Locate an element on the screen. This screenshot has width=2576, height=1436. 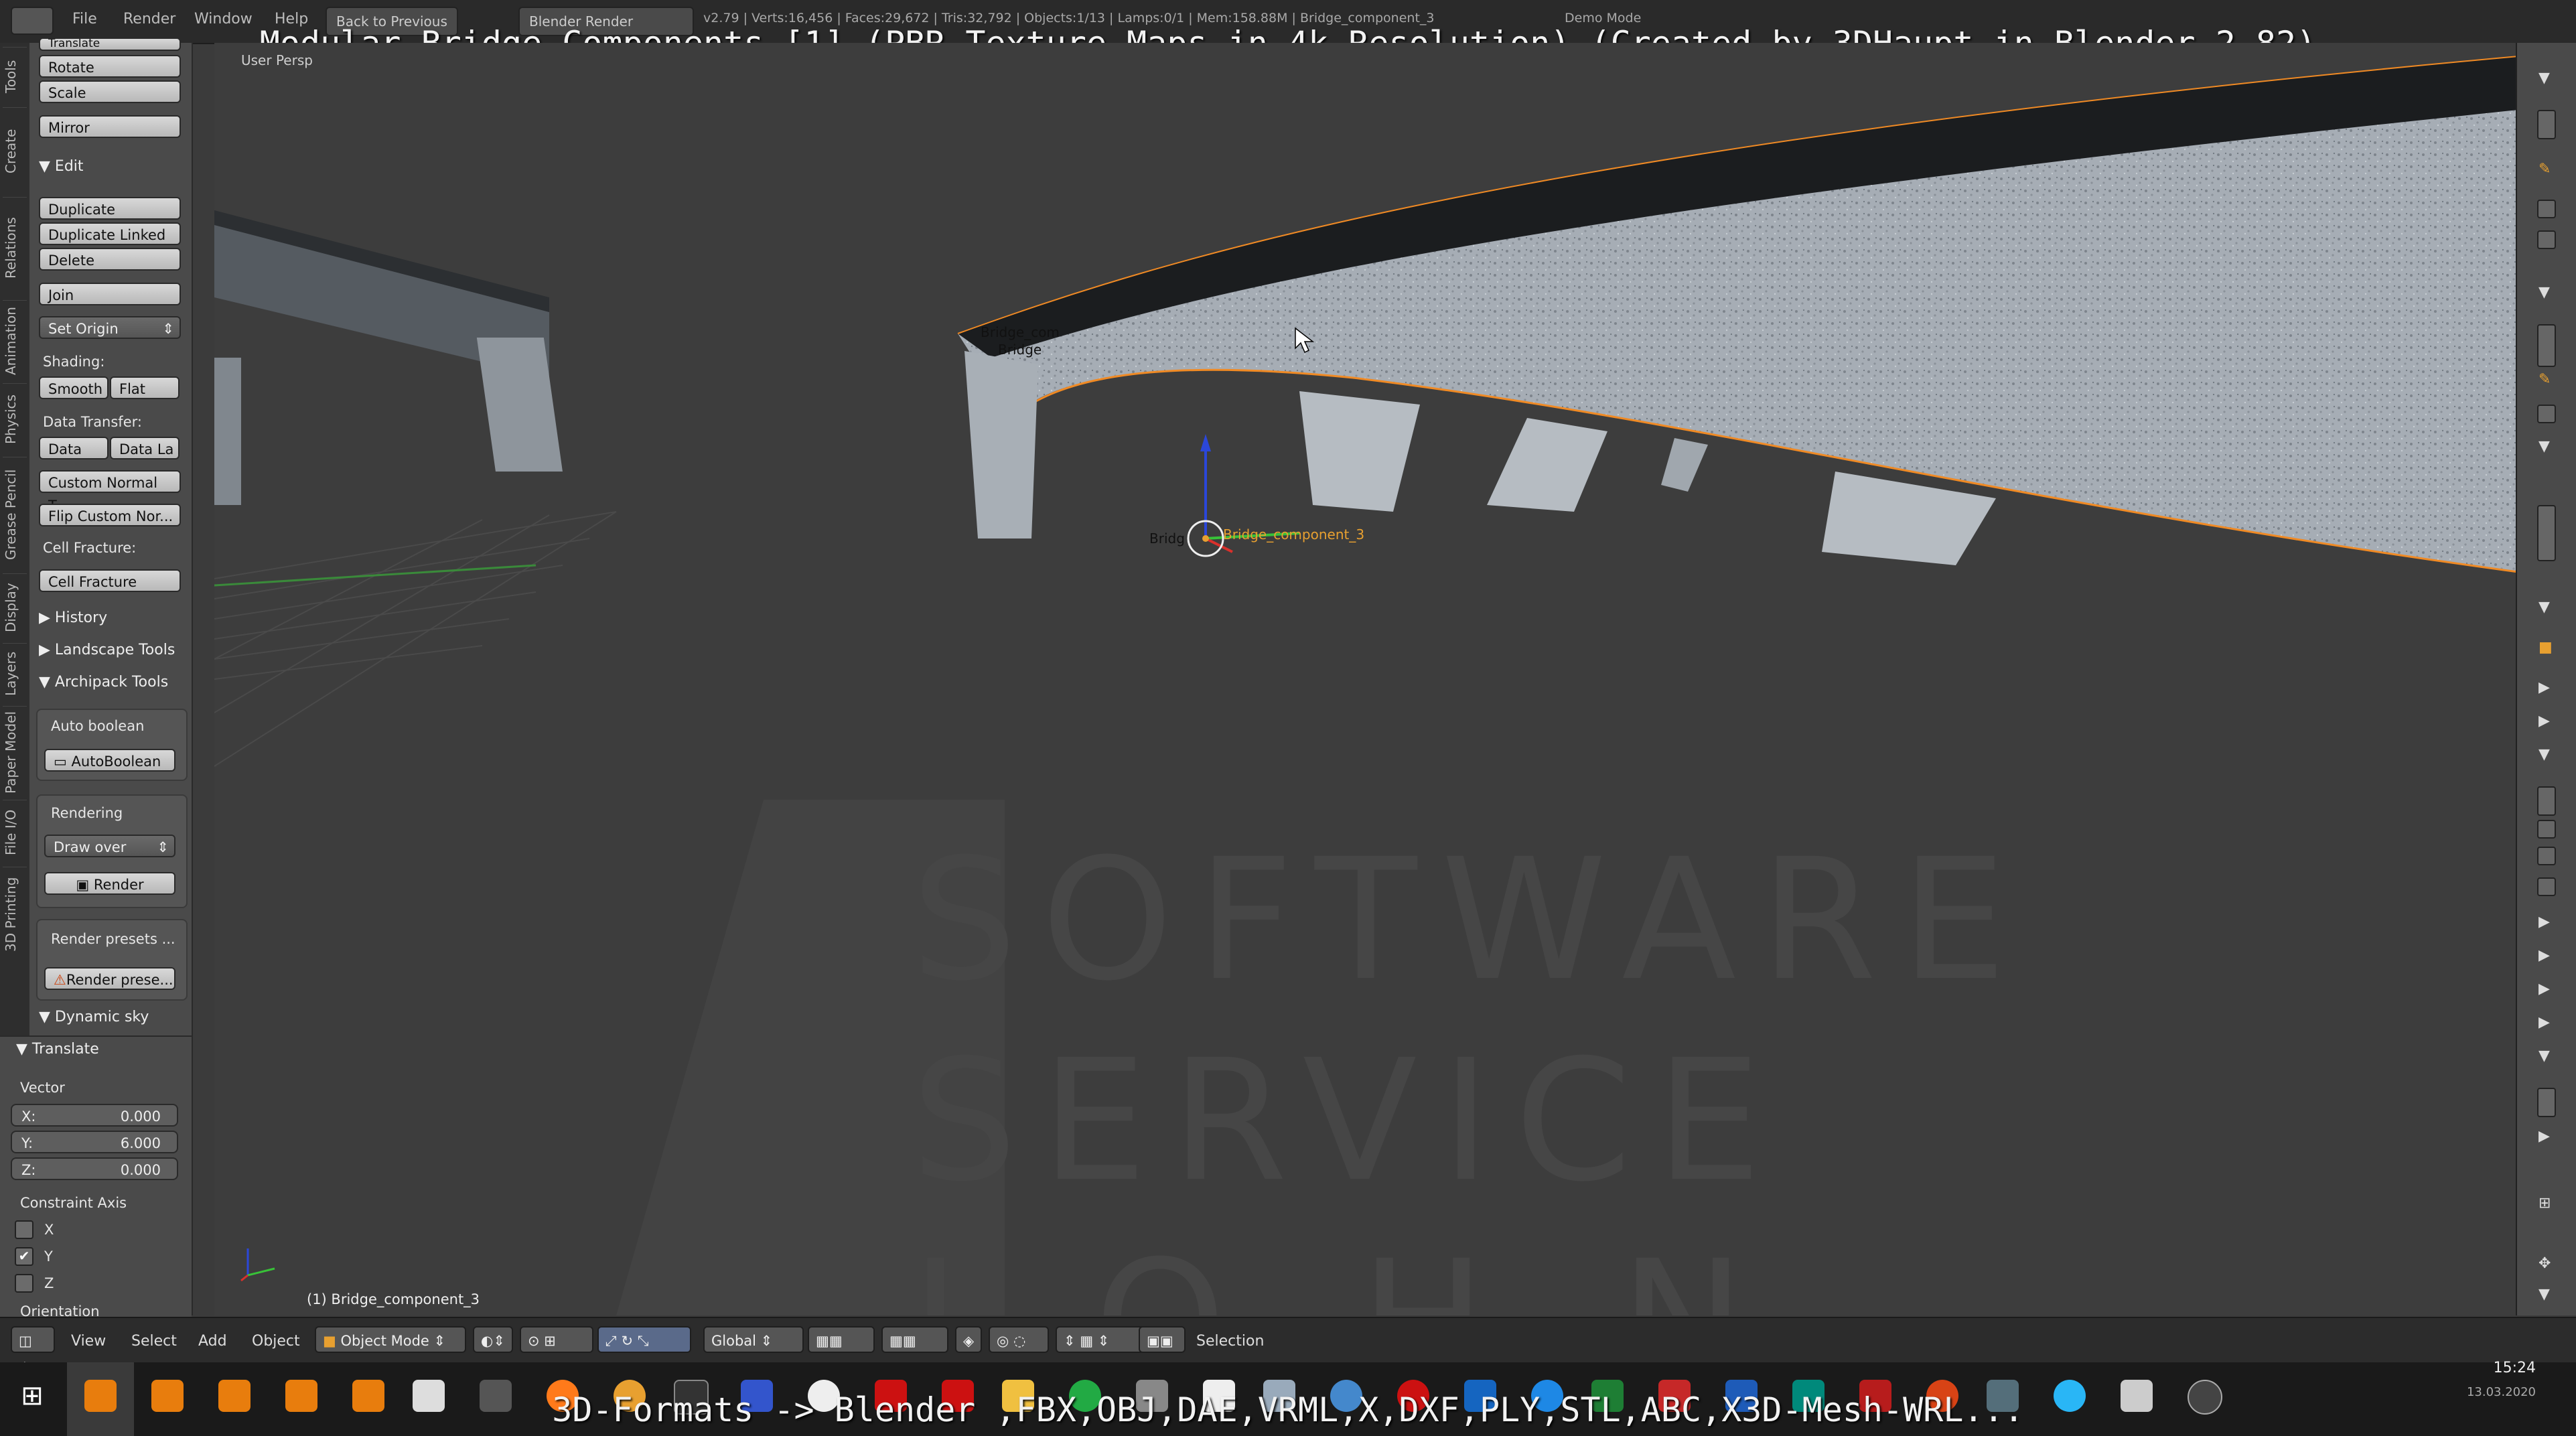
tab-paper-model: Paper Model is located at coordinates (15, 752).